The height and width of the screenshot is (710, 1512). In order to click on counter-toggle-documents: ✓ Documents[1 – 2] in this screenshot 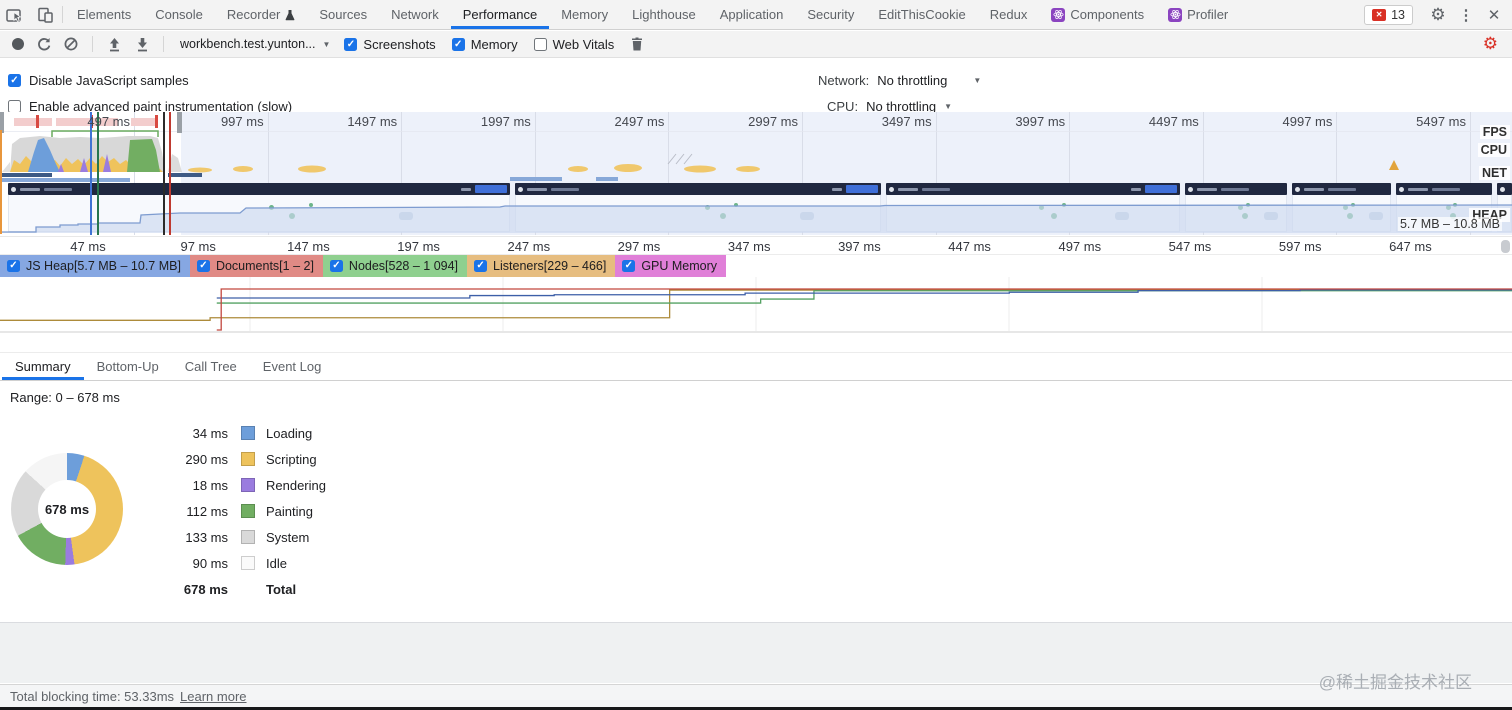, I will do `click(256, 266)`.